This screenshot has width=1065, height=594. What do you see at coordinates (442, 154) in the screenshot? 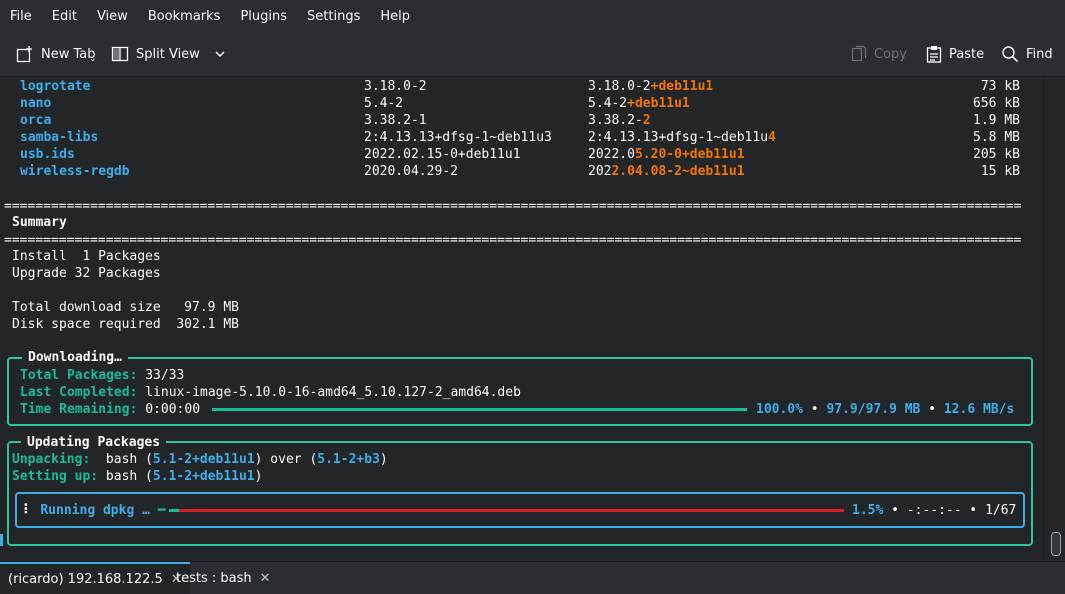
I see `package-current-version: 2022.02.15-0+deb11u1` at bounding box center [442, 154].